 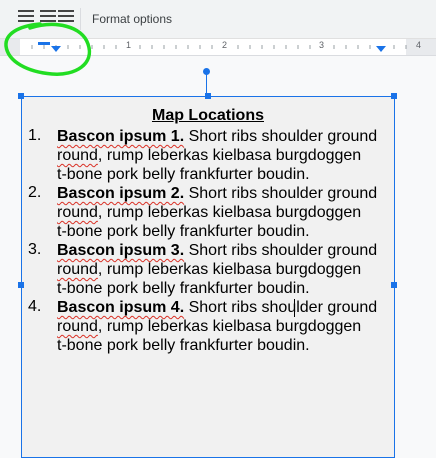 I want to click on right-indent-marker, so click(x=381, y=49).